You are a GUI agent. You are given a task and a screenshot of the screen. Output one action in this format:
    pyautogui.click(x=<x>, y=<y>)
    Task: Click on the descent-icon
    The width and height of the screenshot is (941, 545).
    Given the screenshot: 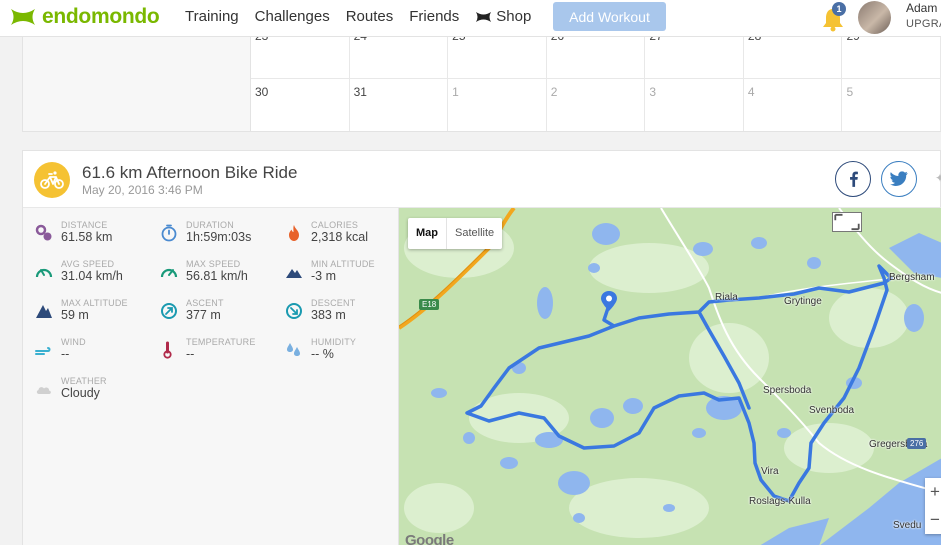 What is the action you would take?
    pyautogui.click(x=294, y=311)
    